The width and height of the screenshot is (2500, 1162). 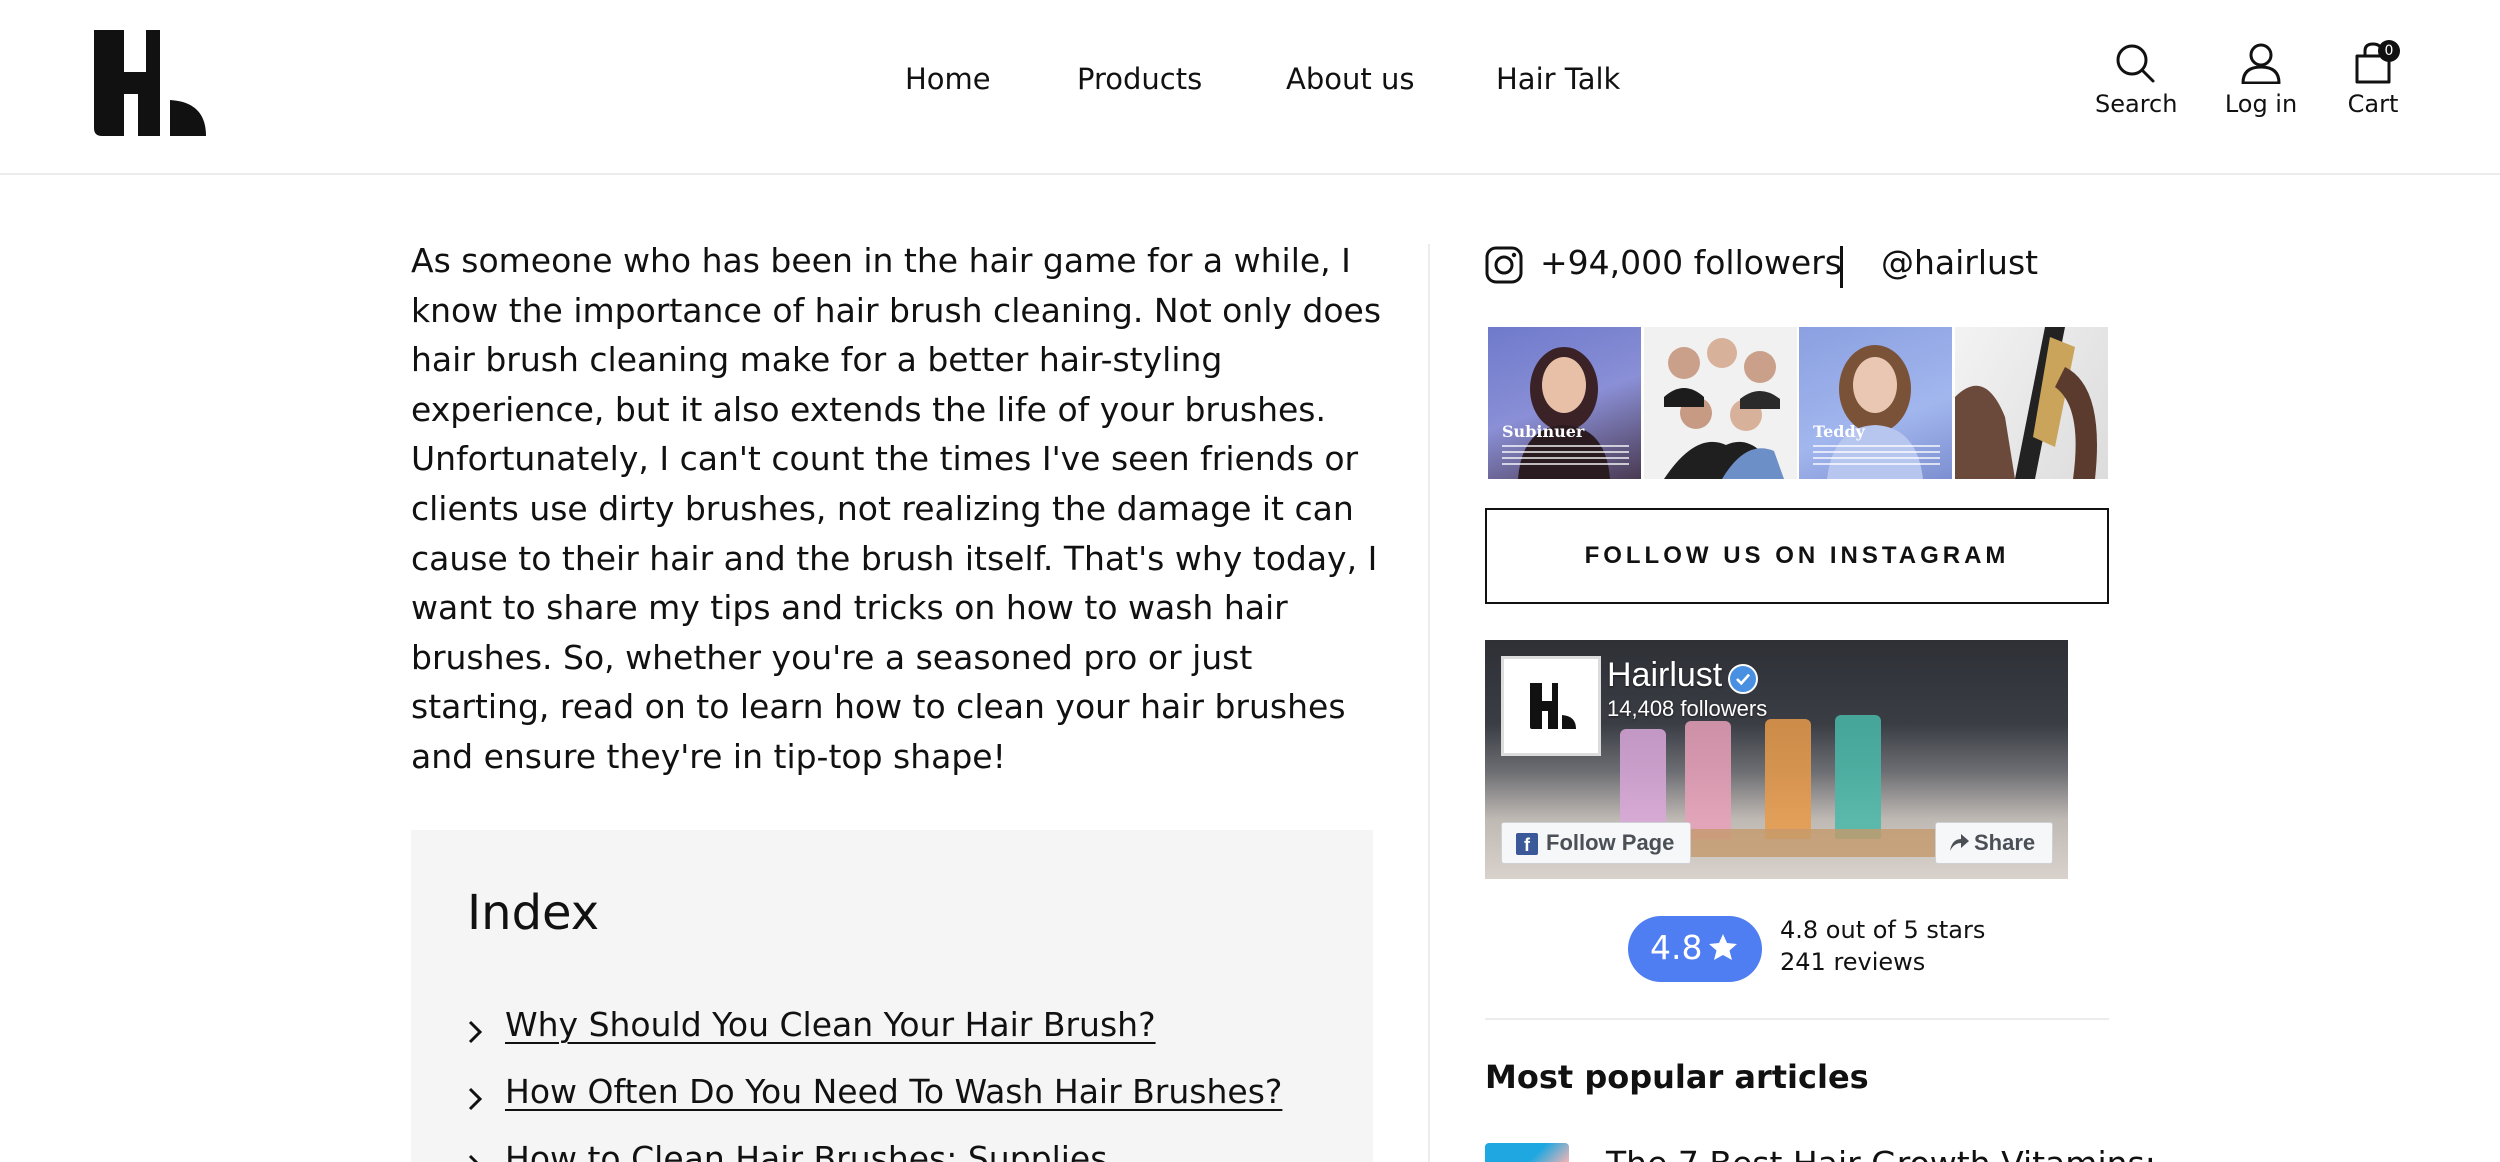 I want to click on share-arrow-icon, so click(x=1959, y=842).